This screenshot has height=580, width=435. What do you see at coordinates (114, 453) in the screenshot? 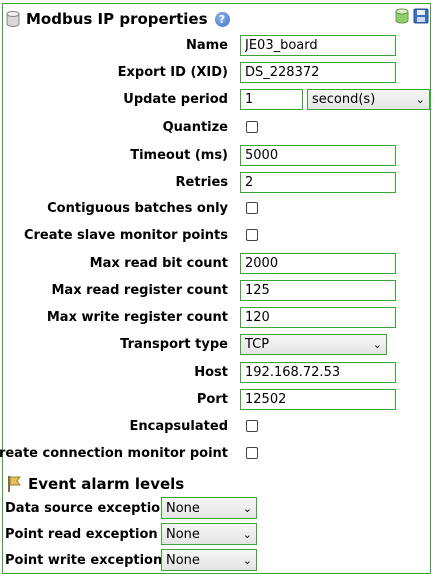
I see `connection-monitor-label: Create connection monitor point` at bounding box center [114, 453].